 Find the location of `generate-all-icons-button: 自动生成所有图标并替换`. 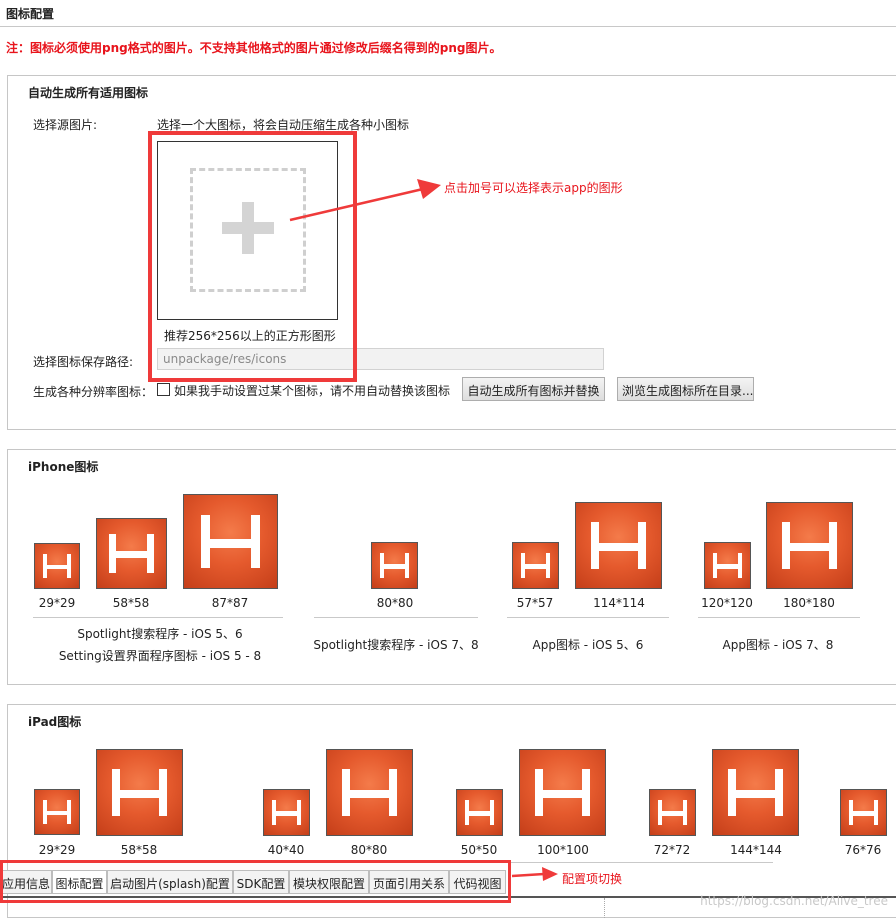

generate-all-icons-button: 自动生成所有图标并替换 is located at coordinates (533, 389).